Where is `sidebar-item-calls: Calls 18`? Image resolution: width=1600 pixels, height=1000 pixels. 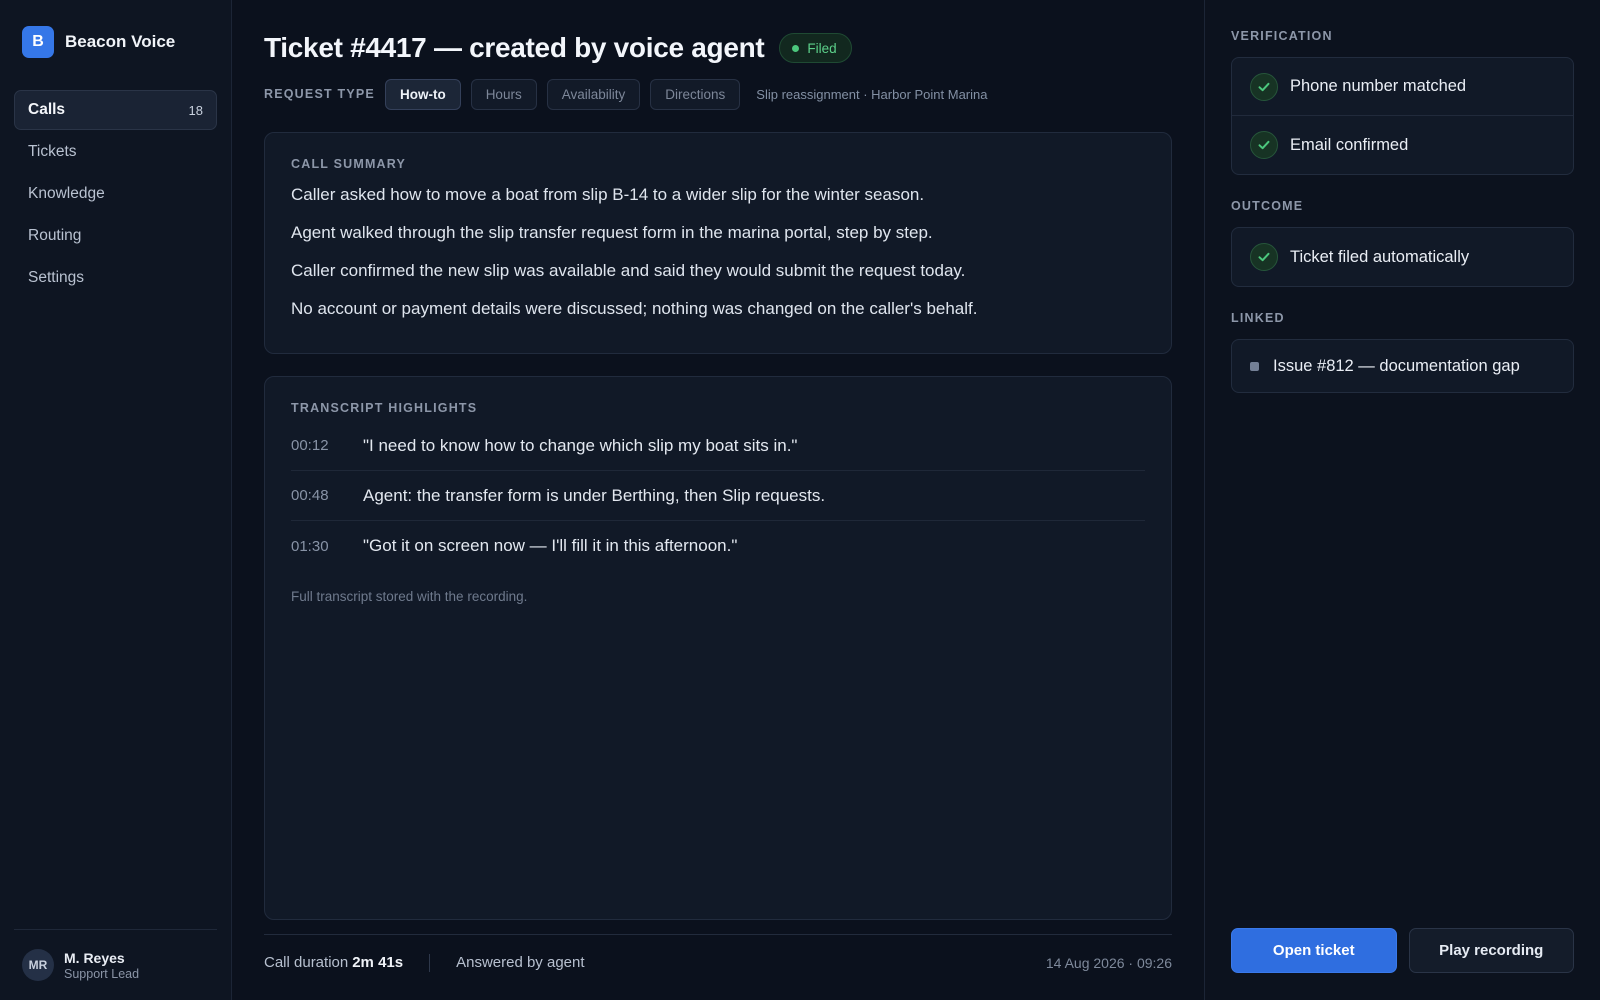 sidebar-item-calls: Calls 18 is located at coordinates (115, 110).